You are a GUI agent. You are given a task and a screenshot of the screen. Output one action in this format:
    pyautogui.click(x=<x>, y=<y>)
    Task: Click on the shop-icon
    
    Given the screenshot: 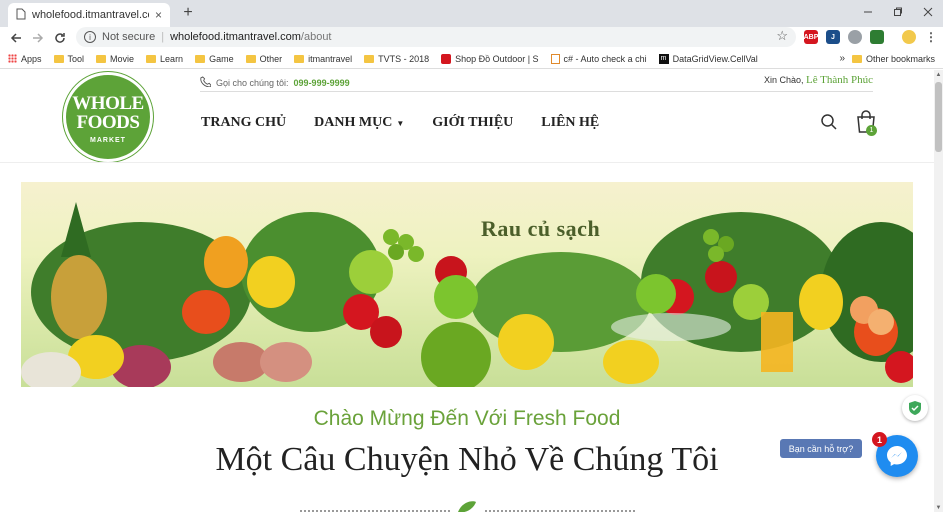 What is the action you would take?
    pyautogui.click(x=446, y=58)
    